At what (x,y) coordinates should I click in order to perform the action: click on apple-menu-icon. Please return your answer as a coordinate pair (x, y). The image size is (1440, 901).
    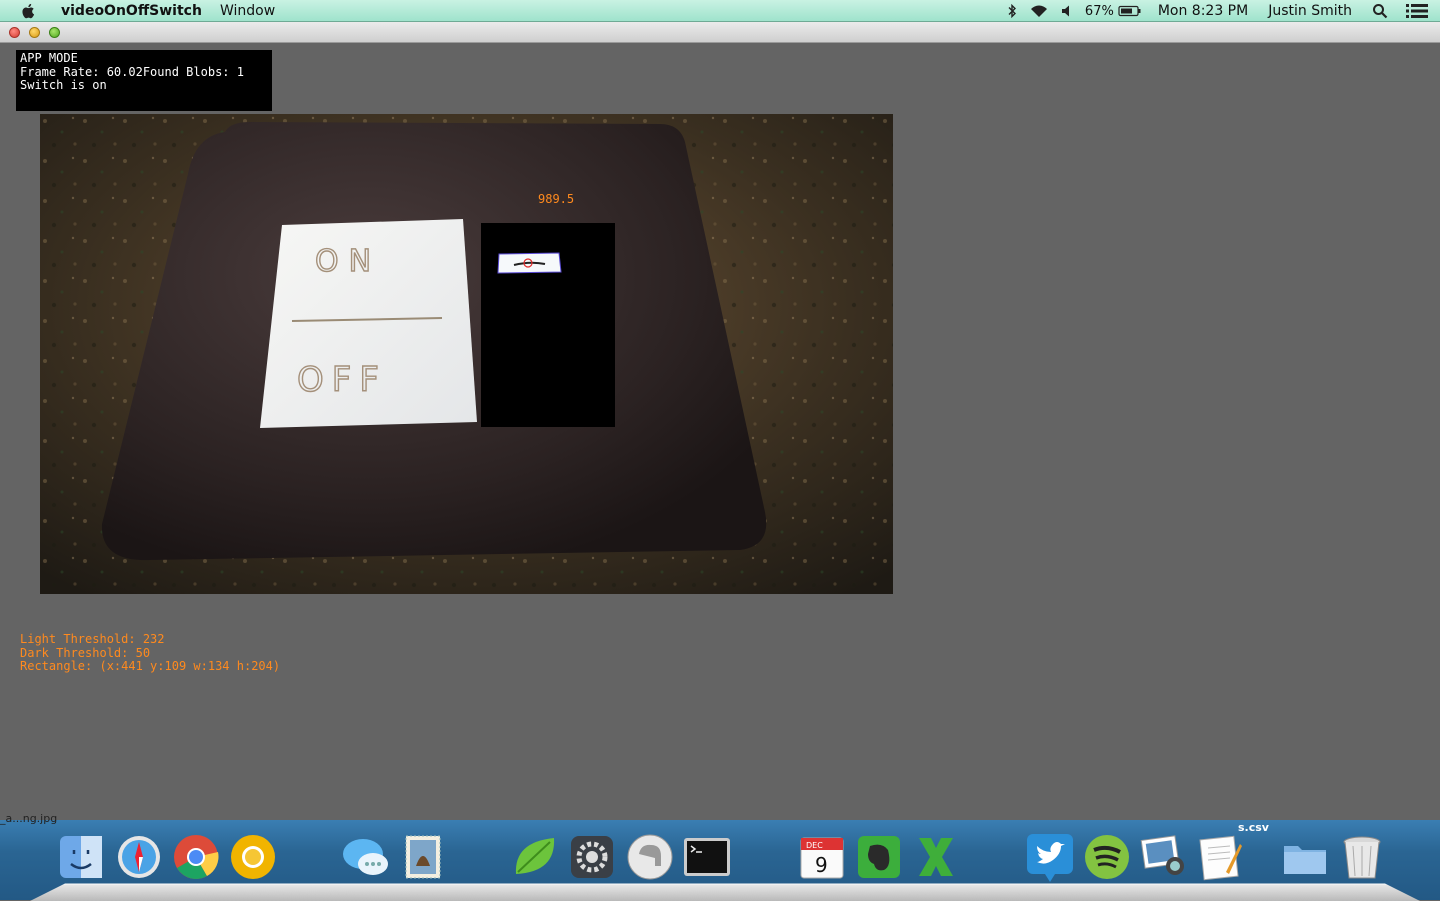
    Looking at the image, I should click on (29, 11).